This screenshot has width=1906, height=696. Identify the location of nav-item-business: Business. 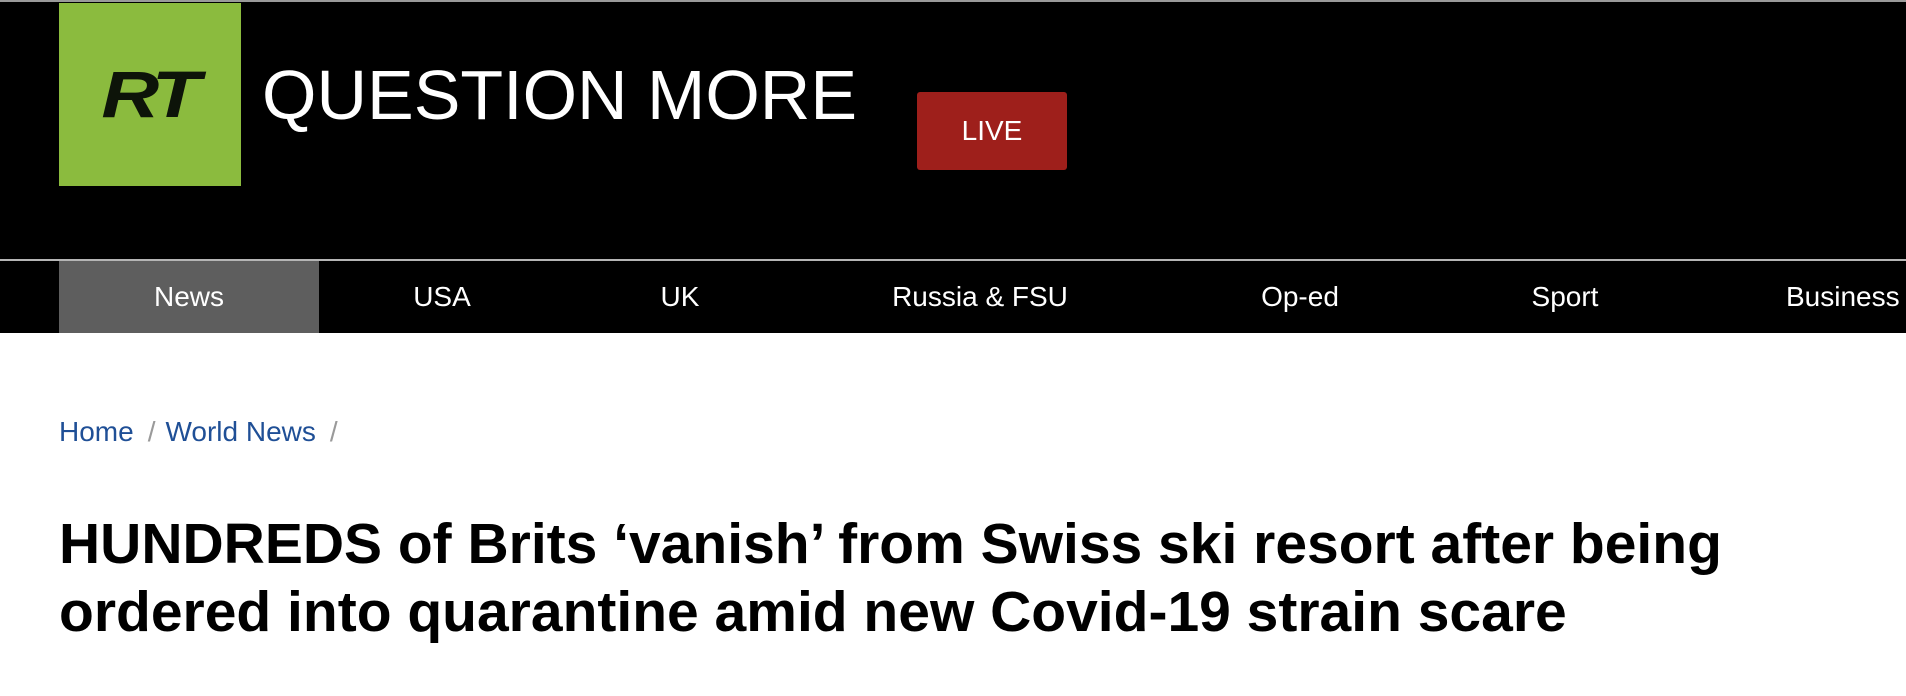
(1846, 297).